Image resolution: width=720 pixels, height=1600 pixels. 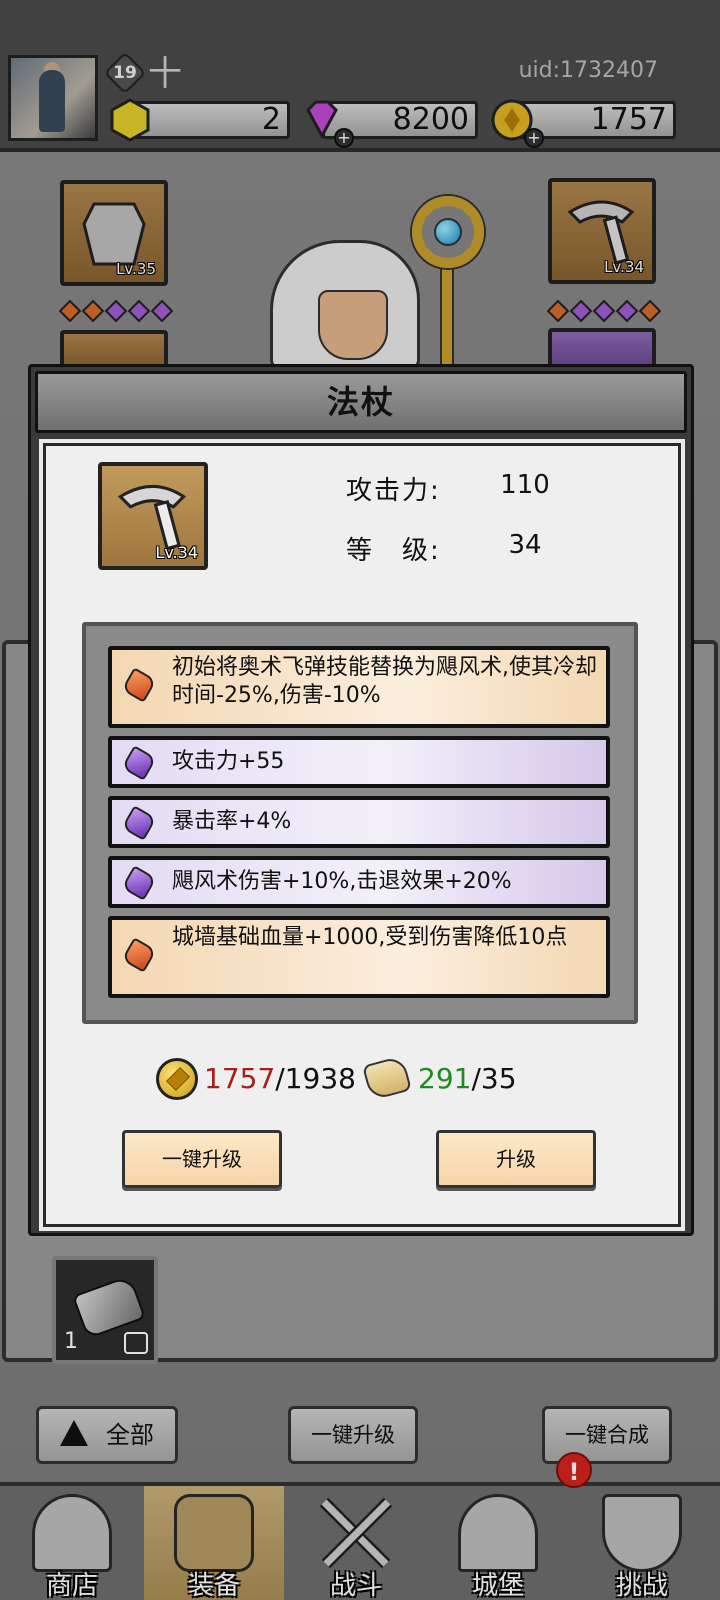 What do you see at coordinates (494, 1078) in the screenshot?
I see `scroll-need: /35` at bounding box center [494, 1078].